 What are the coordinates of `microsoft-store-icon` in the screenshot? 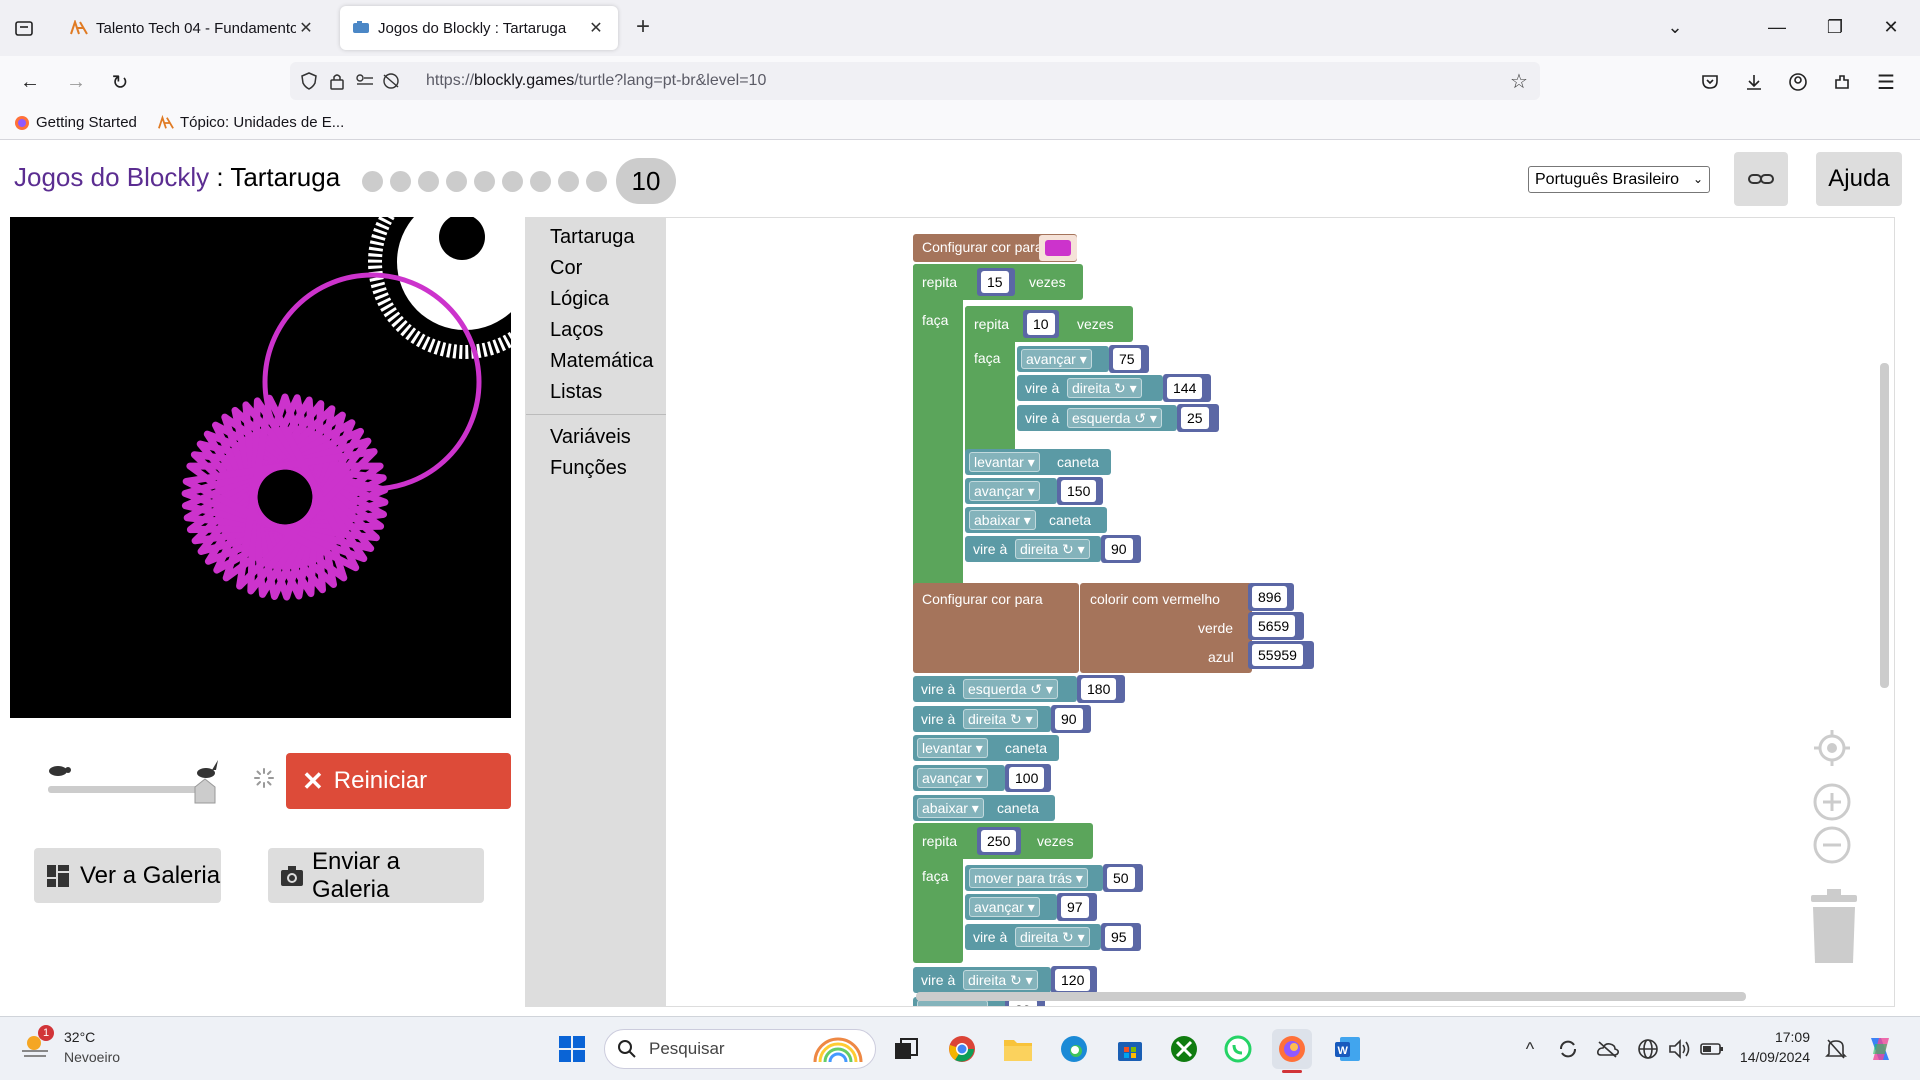 It's located at (1130, 1049).